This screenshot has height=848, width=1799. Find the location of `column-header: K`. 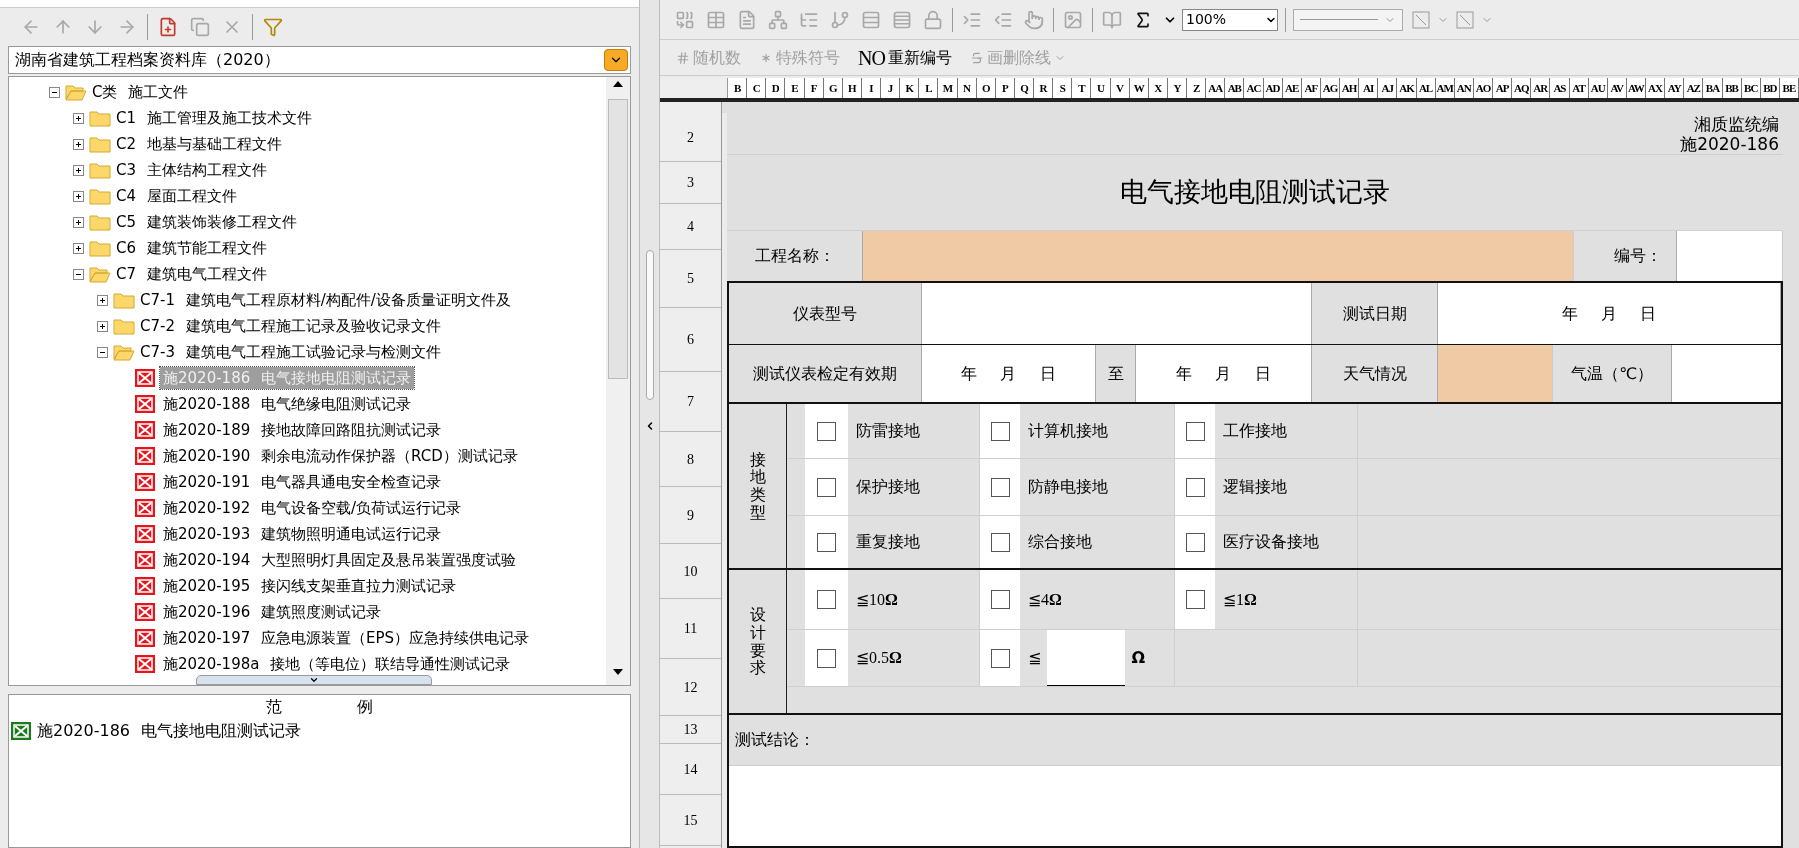

column-header: K is located at coordinates (910, 88).